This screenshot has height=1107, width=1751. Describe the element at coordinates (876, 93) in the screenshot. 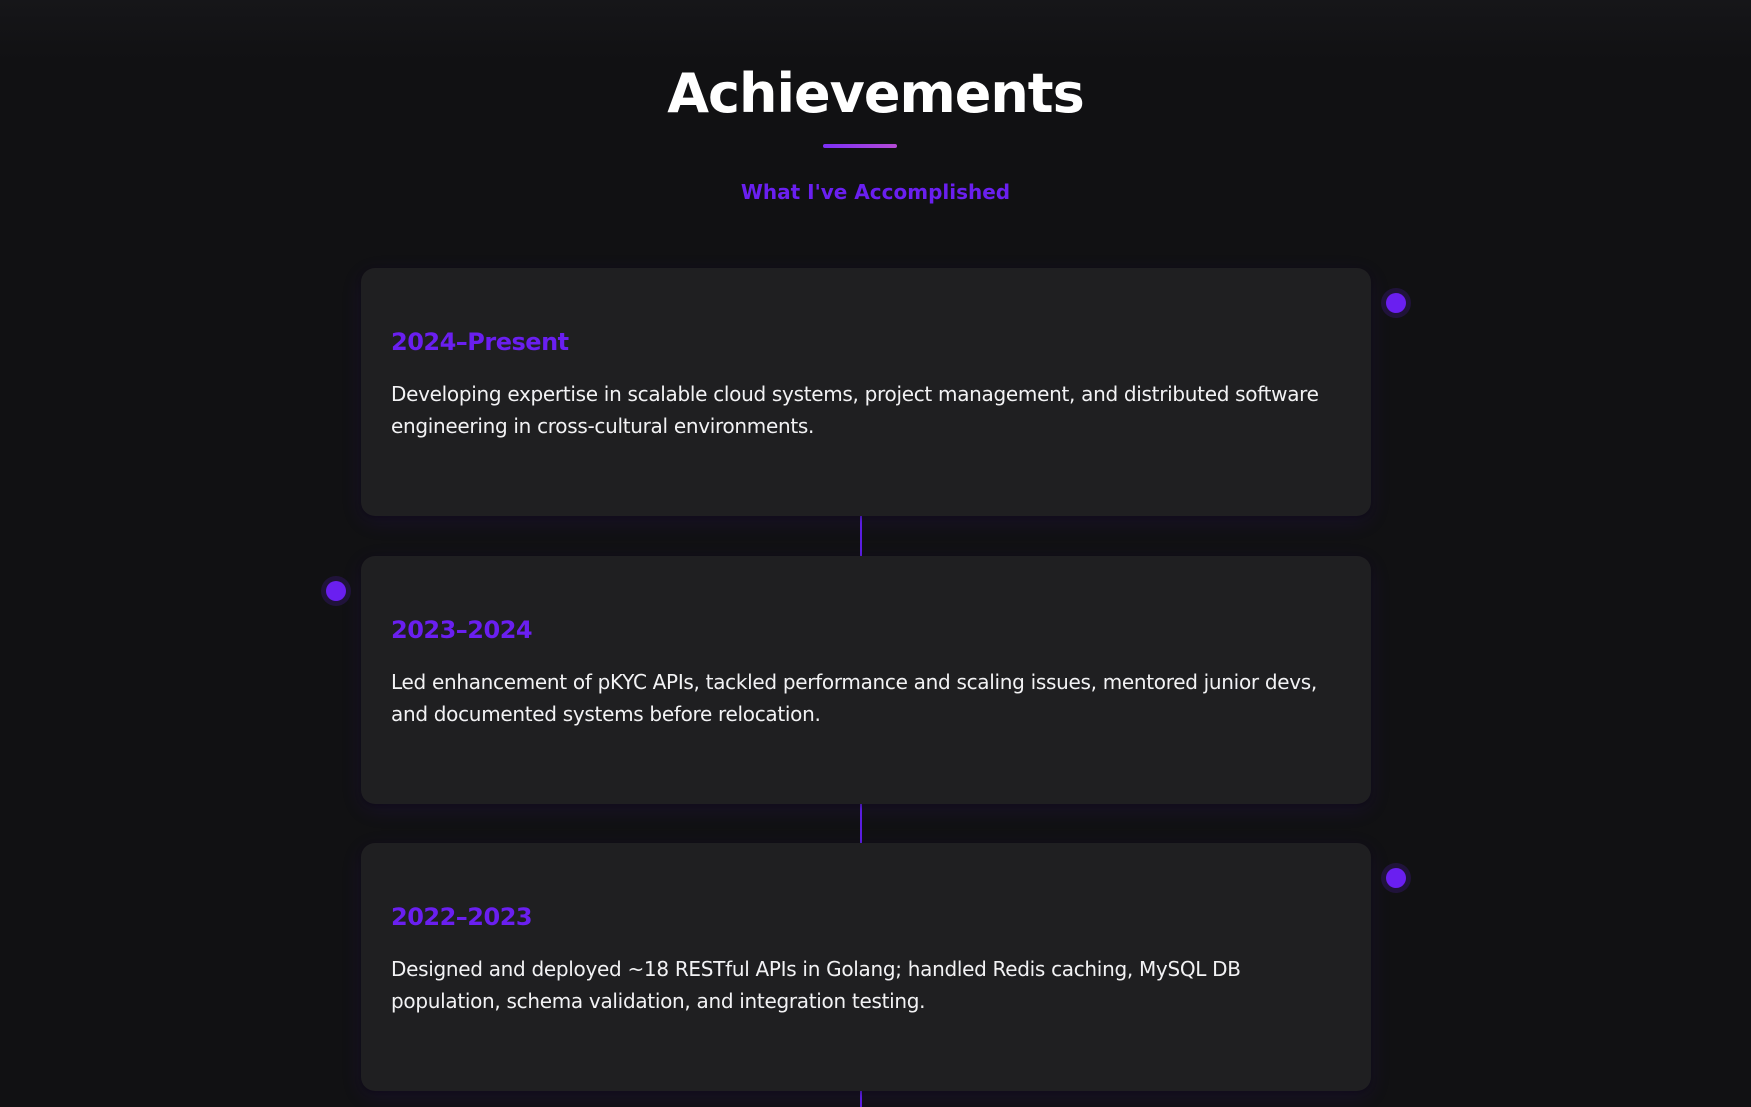

I see `section-title: Achievements` at that location.